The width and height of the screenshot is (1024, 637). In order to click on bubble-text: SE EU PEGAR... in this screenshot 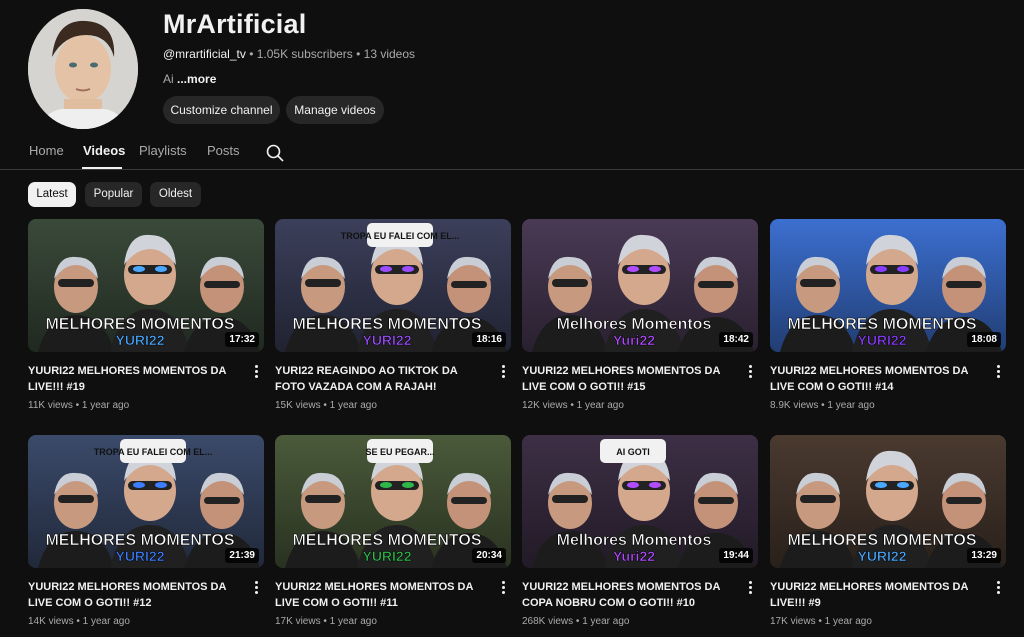, I will do `click(399, 452)`.